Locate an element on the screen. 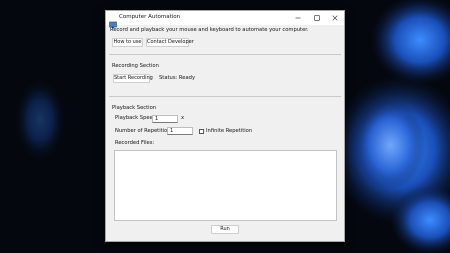  recording-section-title: Recording Section is located at coordinates (135, 66).